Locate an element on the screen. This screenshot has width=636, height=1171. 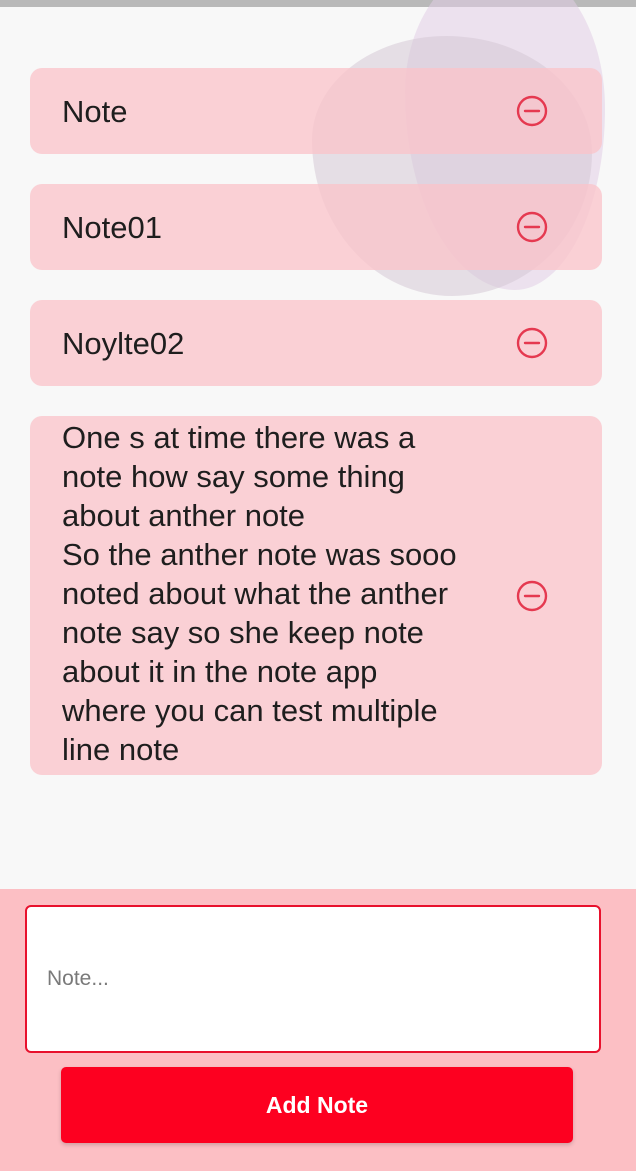
note-card: Note01 is located at coordinates (316, 227).